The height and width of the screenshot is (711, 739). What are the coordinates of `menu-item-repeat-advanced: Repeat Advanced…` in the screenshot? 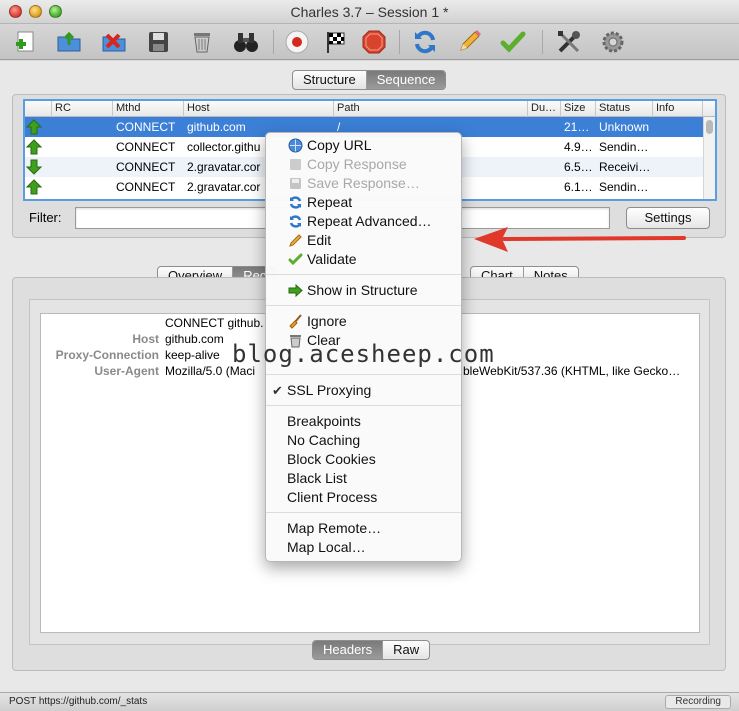 It's located at (363, 221).